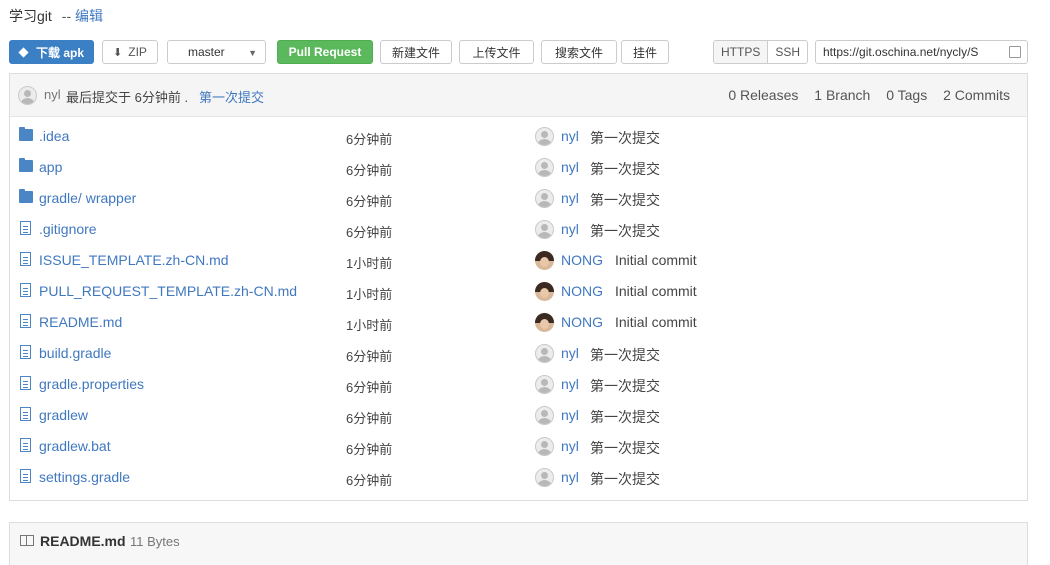 The width and height of the screenshot is (1050, 565). What do you see at coordinates (52, 94) in the screenshot?
I see `commit-author: nyl` at bounding box center [52, 94].